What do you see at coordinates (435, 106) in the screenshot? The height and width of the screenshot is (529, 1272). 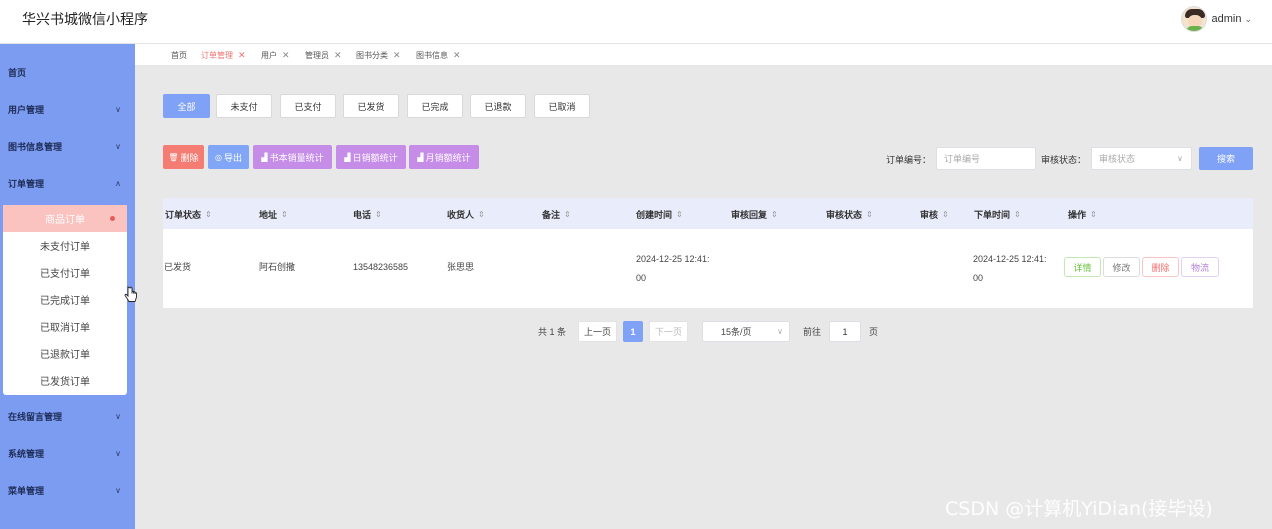 I see `filter-completed-button: 已完成` at bounding box center [435, 106].